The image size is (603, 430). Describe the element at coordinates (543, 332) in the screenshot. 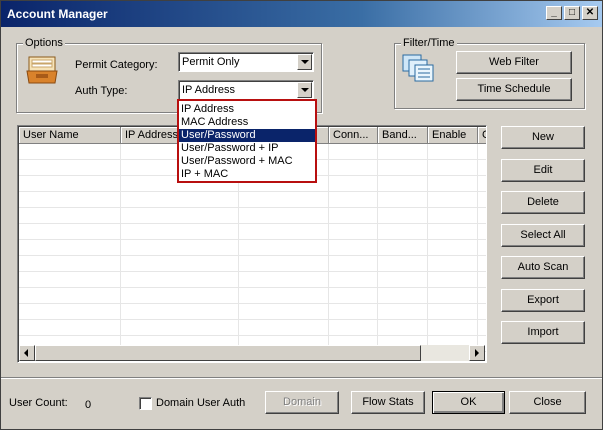

I see `import-button: Import` at that location.